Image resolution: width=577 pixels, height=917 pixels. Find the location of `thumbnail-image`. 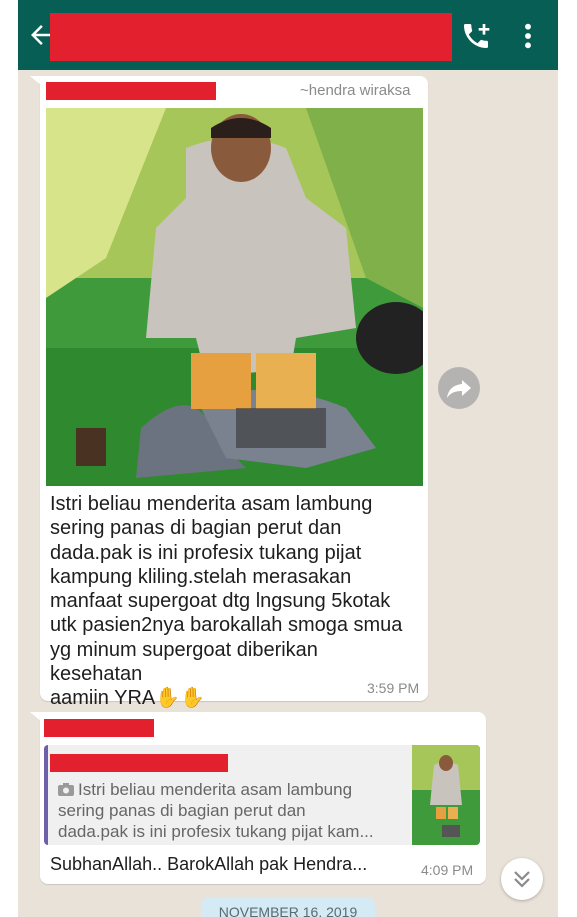

thumbnail-image is located at coordinates (446, 795).